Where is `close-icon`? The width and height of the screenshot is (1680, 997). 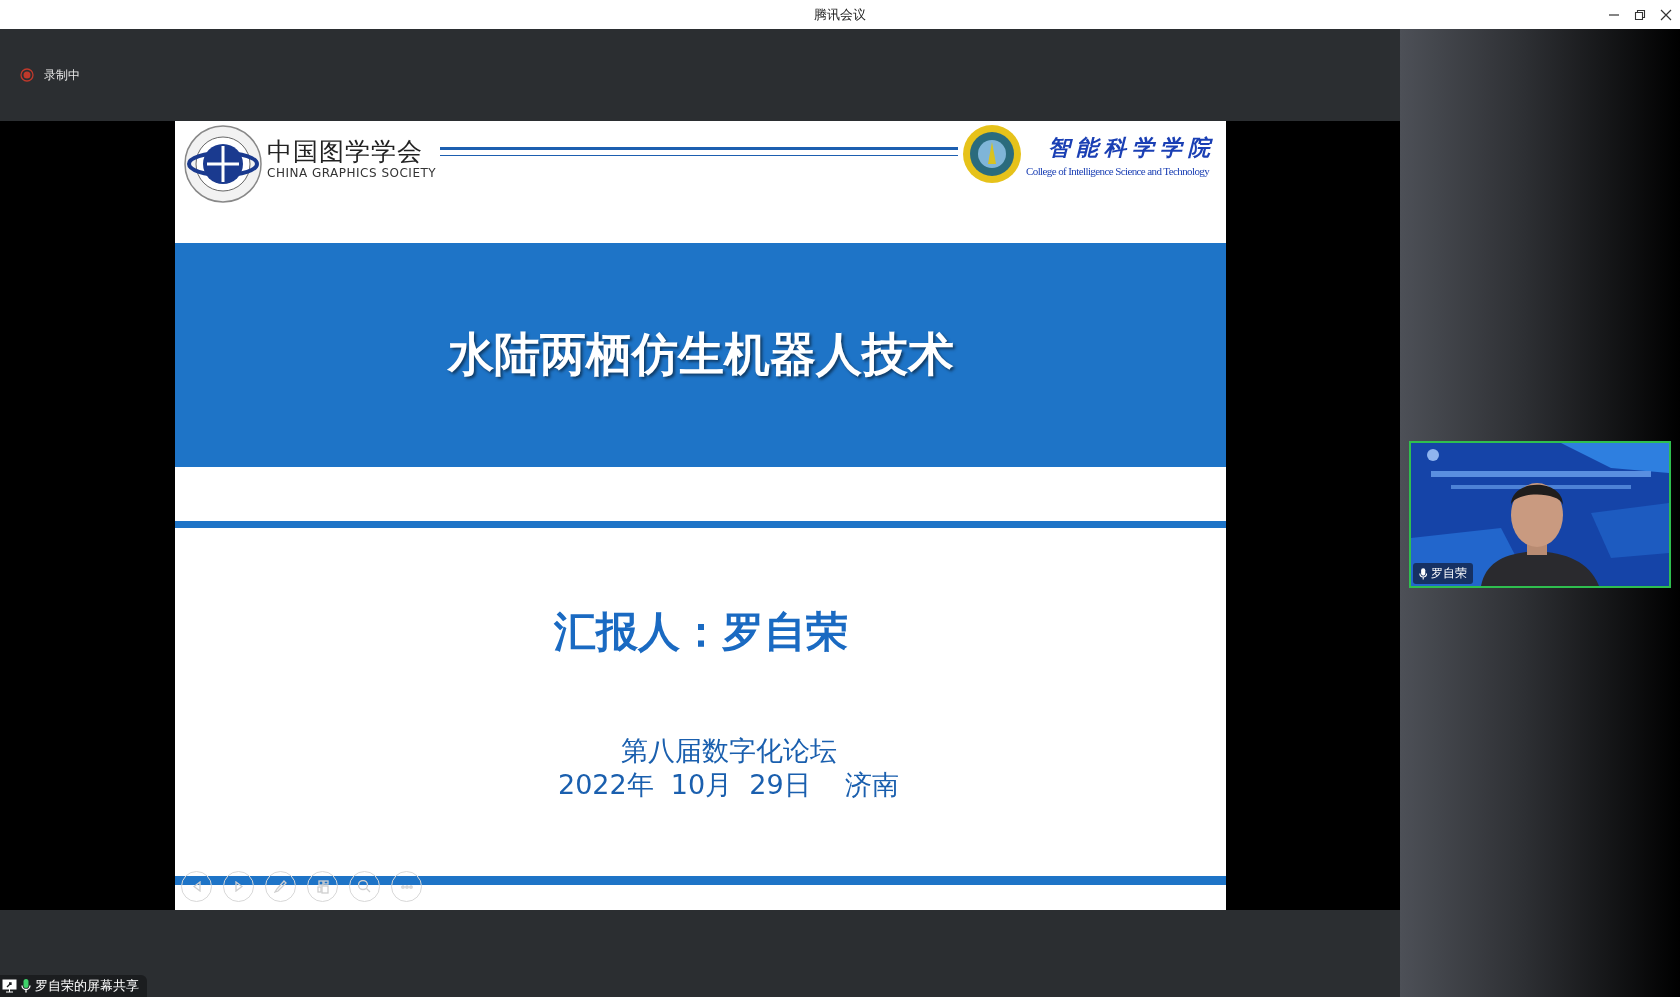 close-icon is located at coordinates (1666, 14).